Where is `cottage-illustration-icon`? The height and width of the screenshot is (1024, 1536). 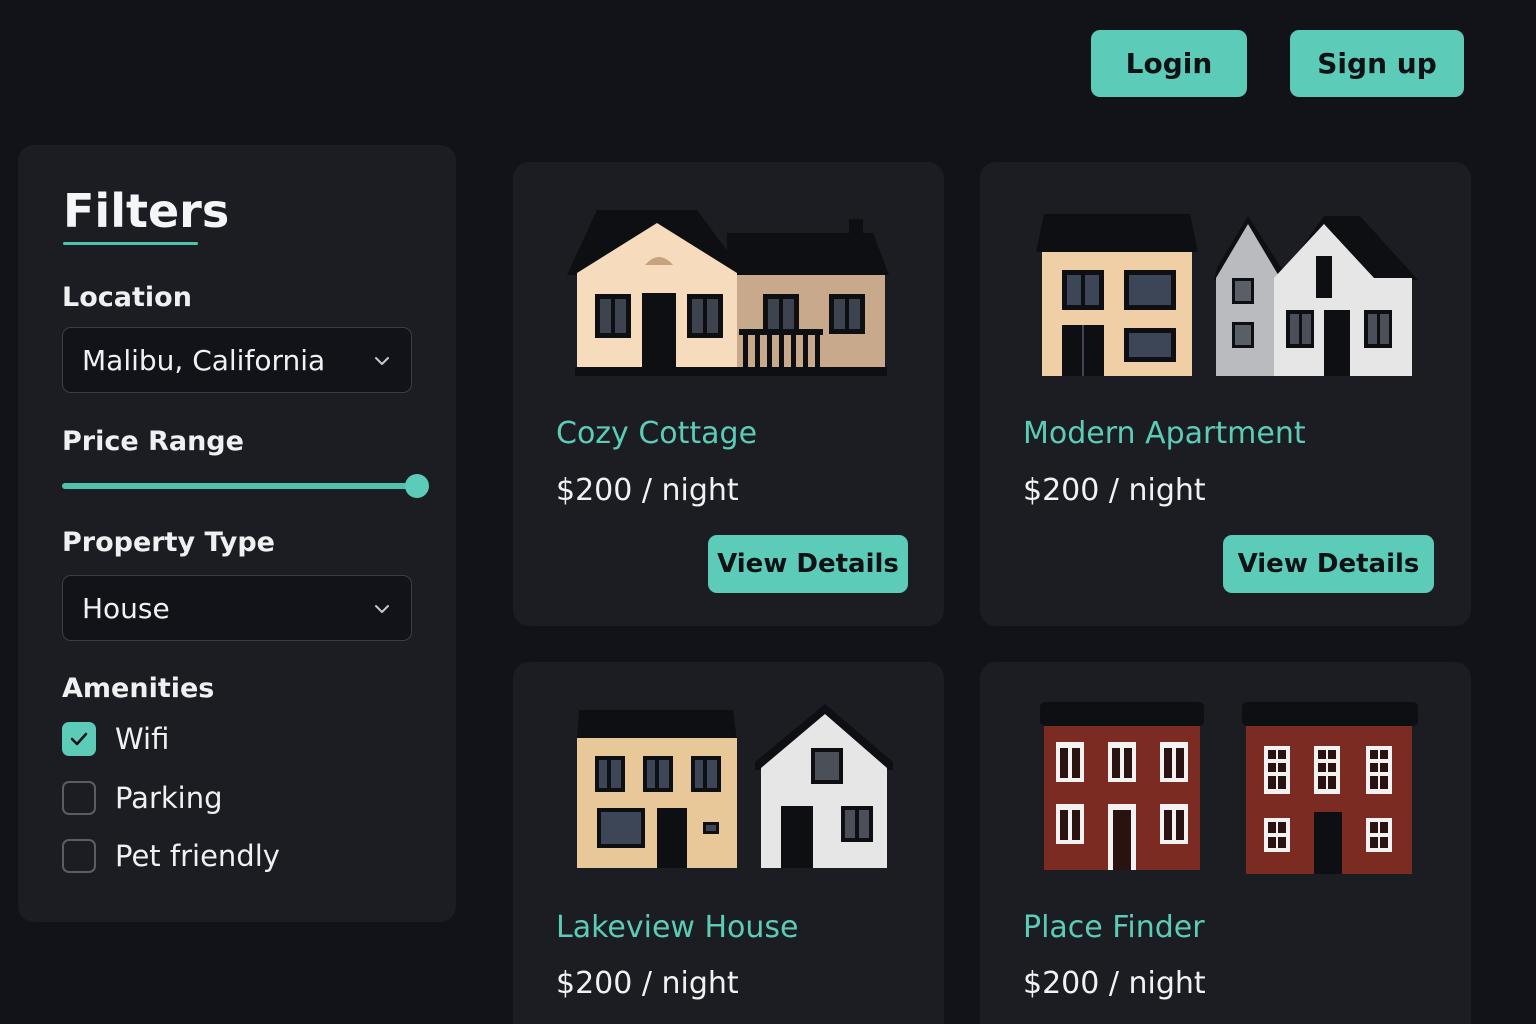
cottage-illustration-icon is located at coordinates (728, 293).